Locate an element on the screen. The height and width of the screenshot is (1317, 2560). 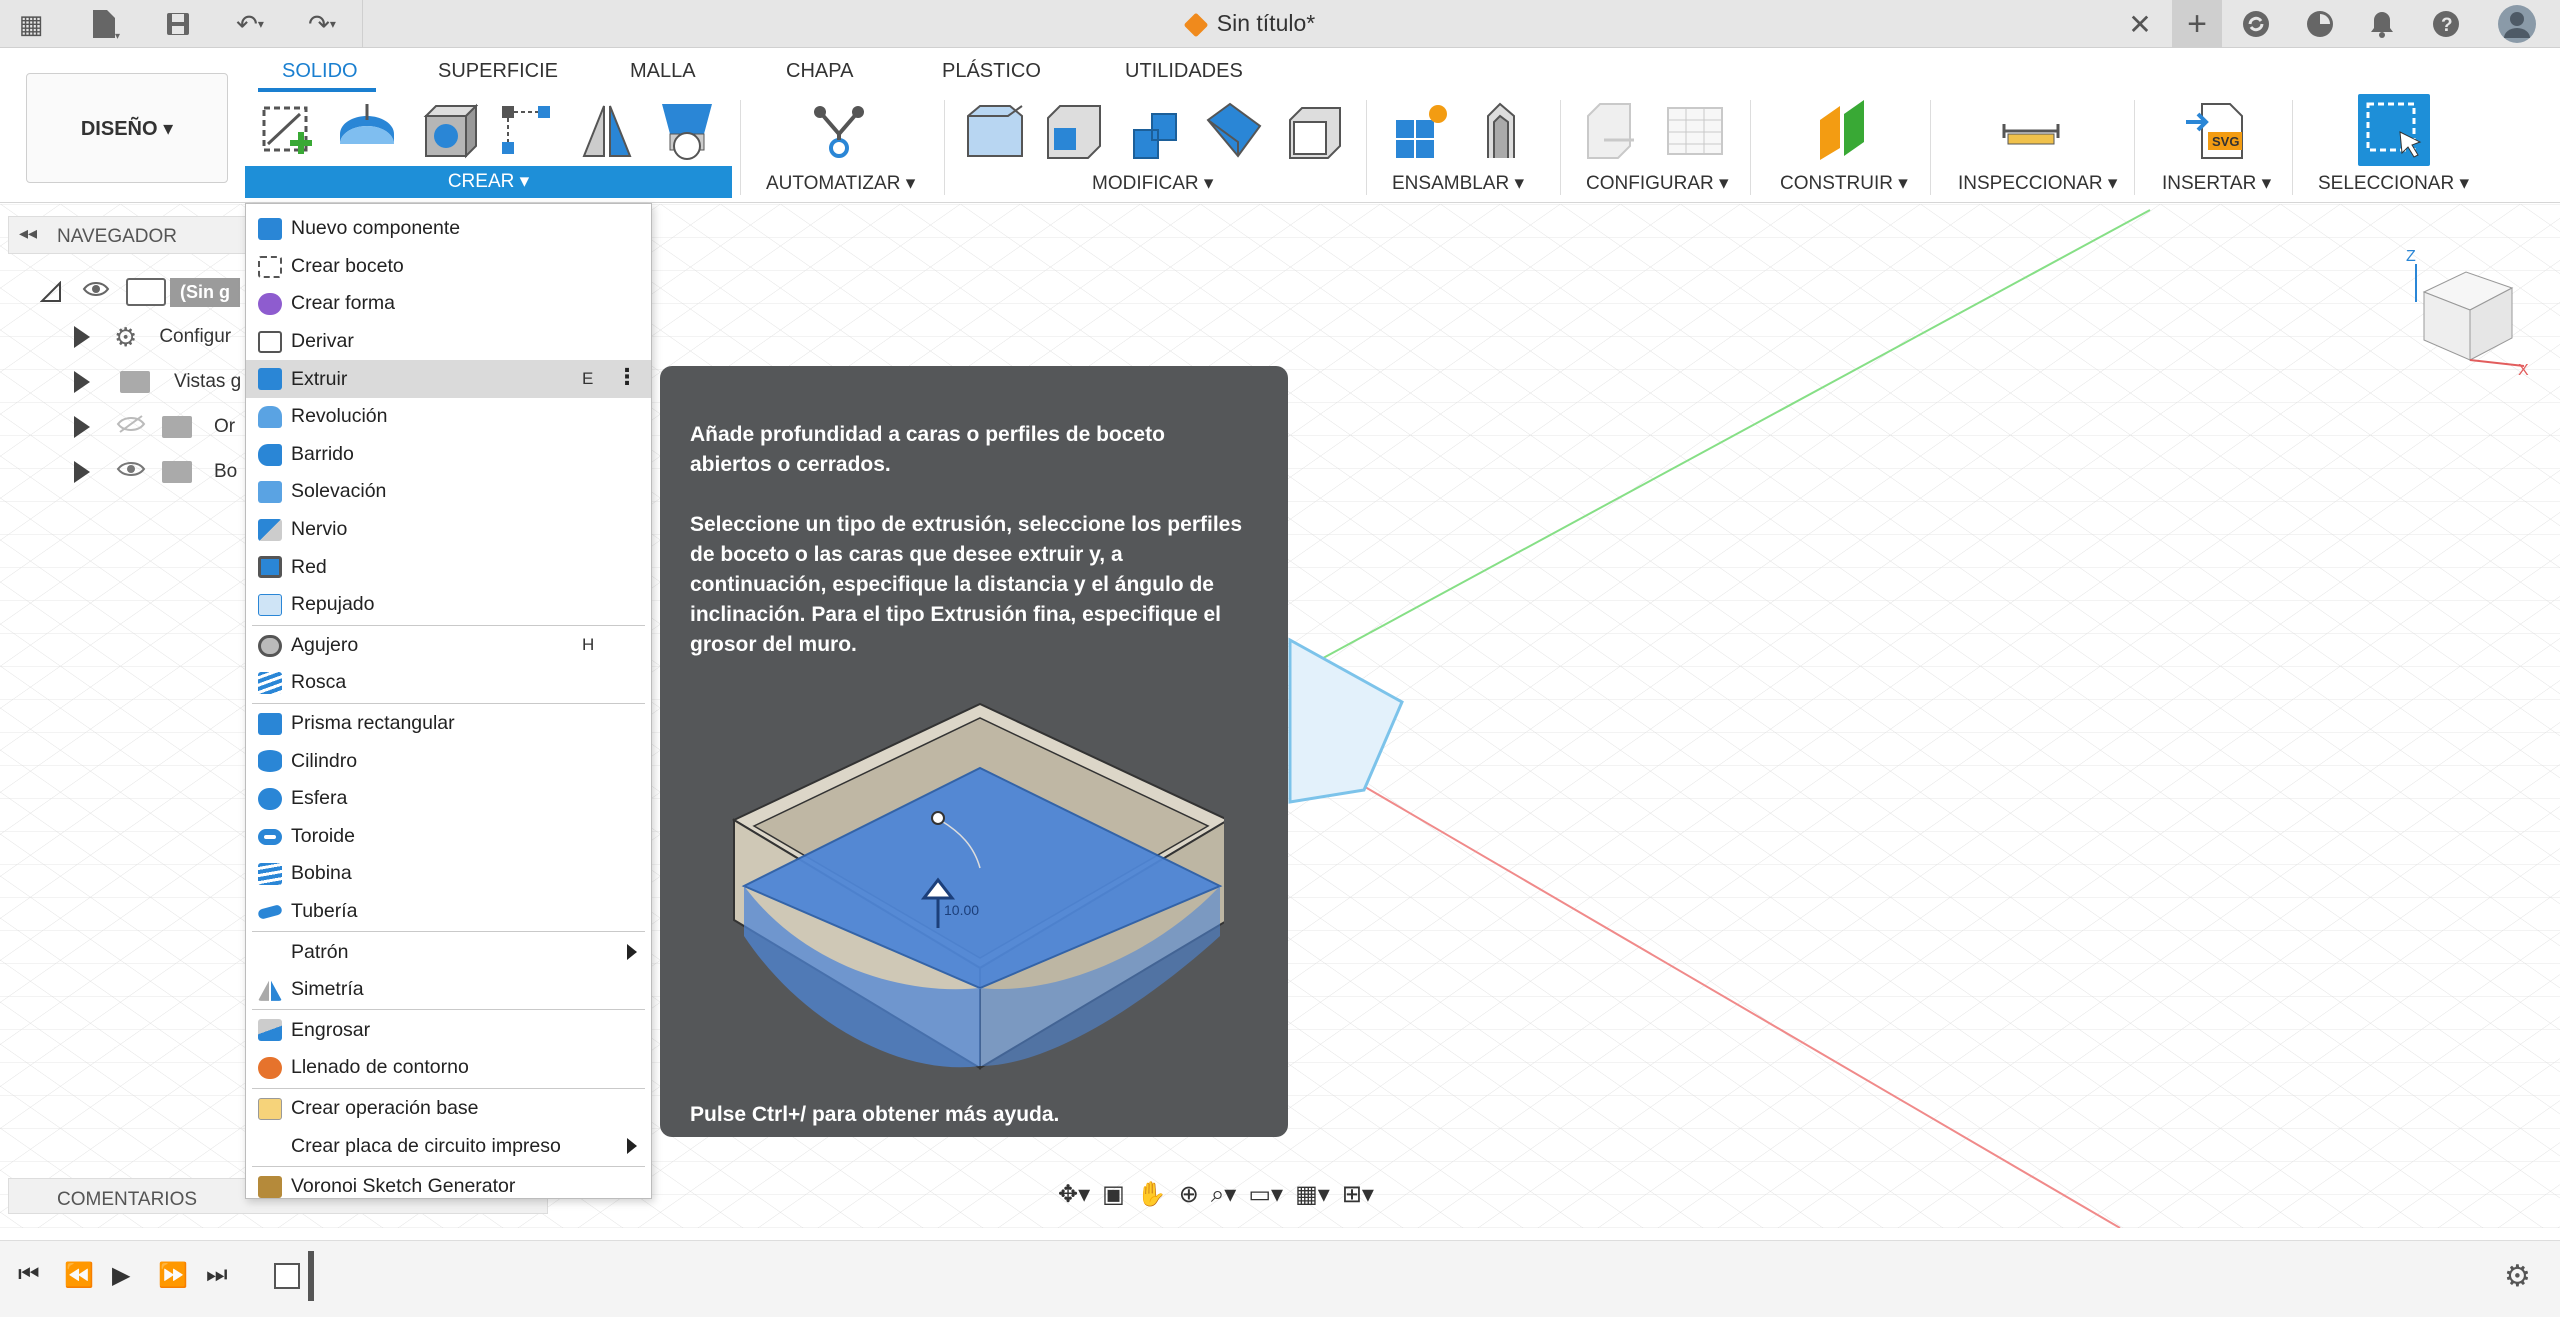
grid-settings-icon: ▦▾ is located at coordinates (1312, 1194).